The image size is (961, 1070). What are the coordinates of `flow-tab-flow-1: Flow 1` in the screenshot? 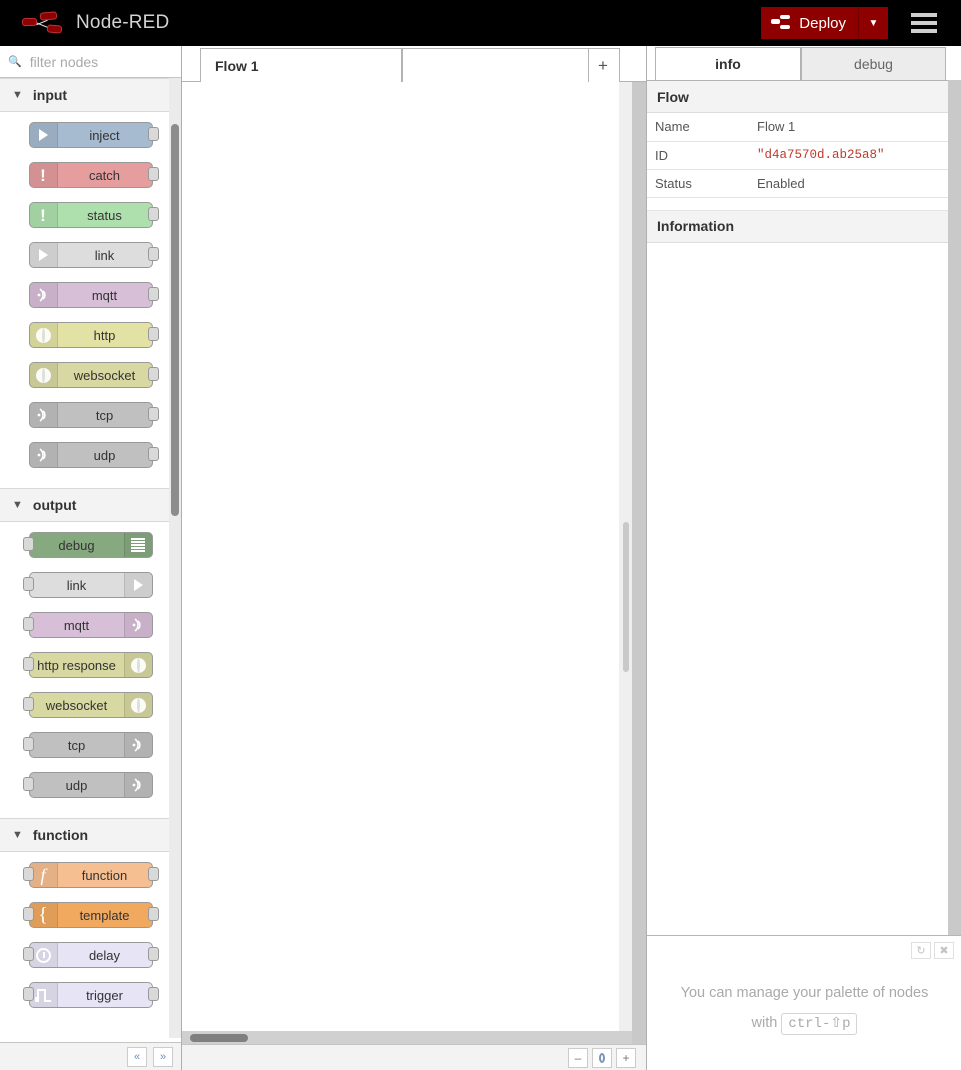 It's located at (301, 65).